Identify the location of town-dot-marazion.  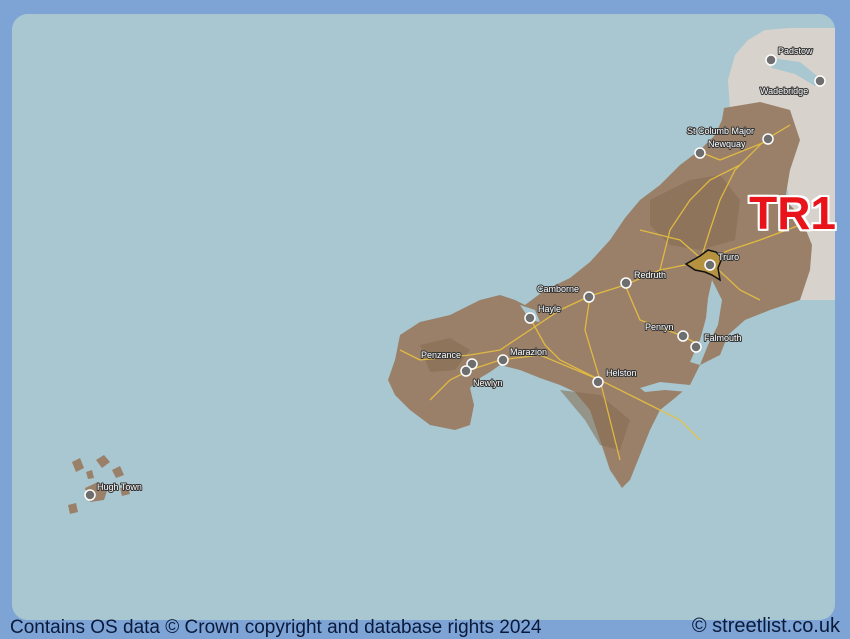
(503, 360).